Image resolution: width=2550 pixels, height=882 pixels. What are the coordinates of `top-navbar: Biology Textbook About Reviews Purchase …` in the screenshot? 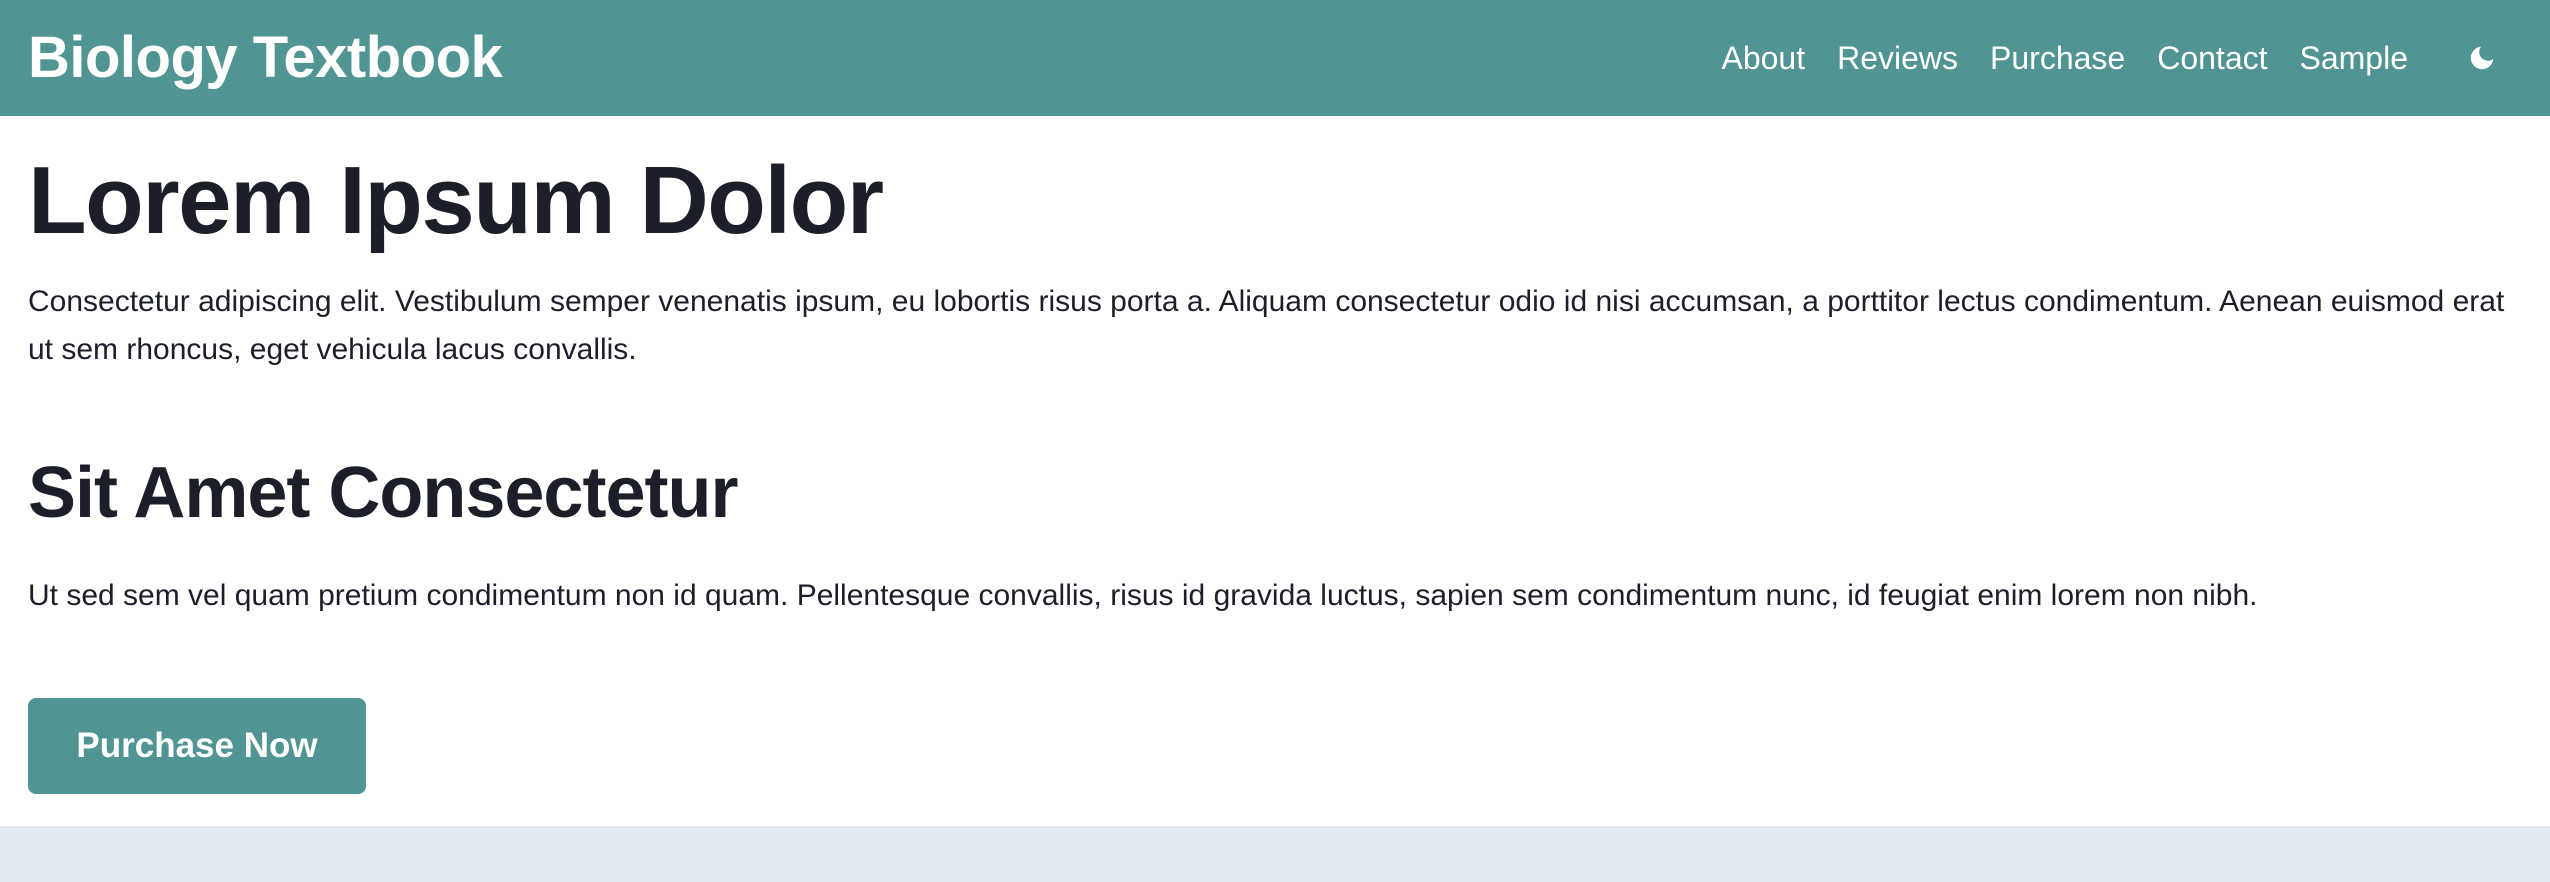 It's located at (1275, 58).